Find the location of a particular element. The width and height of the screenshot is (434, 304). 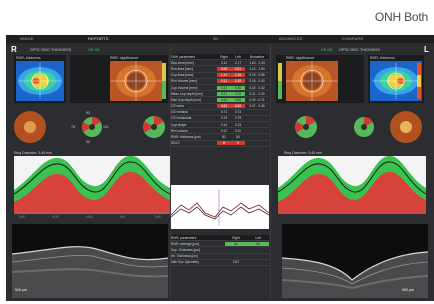

row-label: Mean Cup depth [mm] is located at coordinates (187, 93).